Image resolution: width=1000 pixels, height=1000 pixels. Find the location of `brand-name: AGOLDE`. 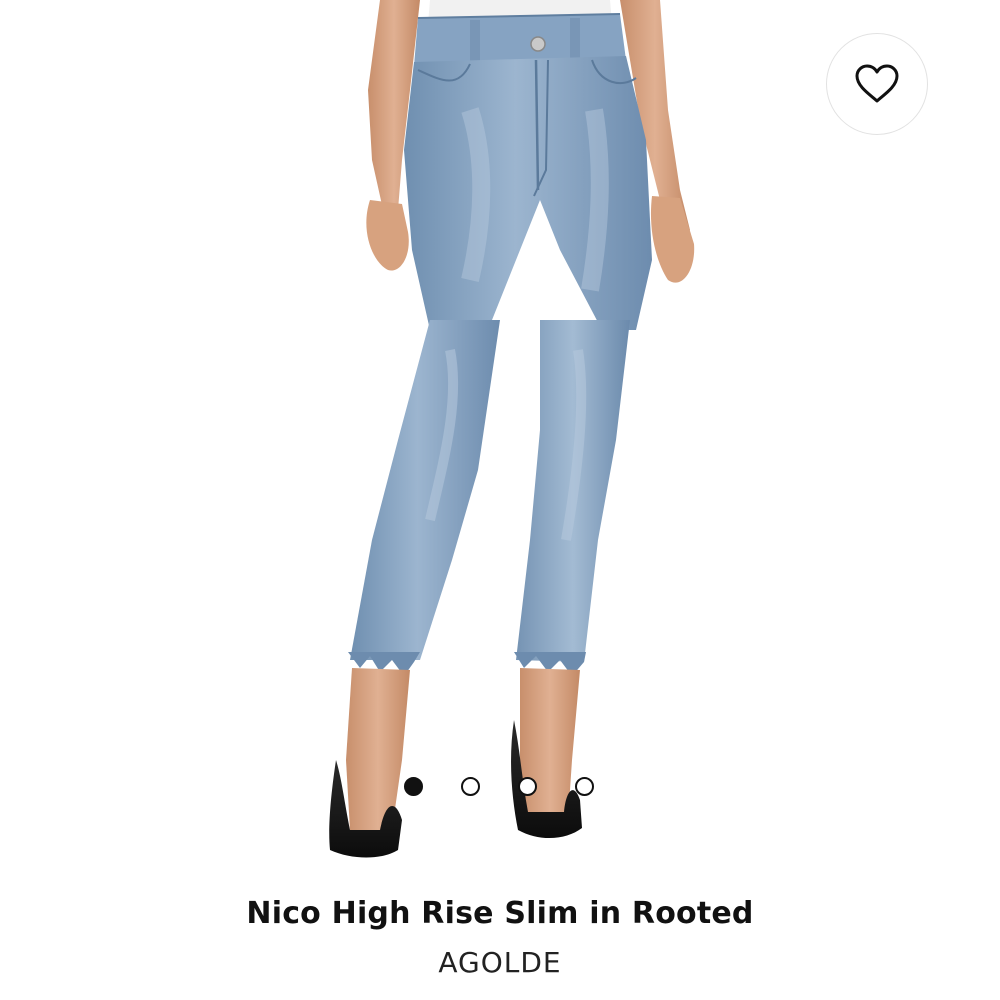

brand-name: AGOLDE is located at coordinates (500, 962).